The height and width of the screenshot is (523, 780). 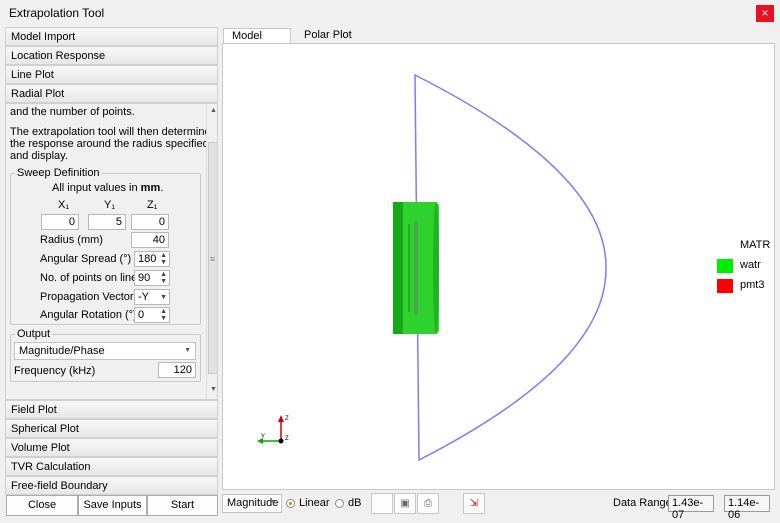 I want to click on propagation-vector-label: Propagation Vector, so click(x=87, y=297).